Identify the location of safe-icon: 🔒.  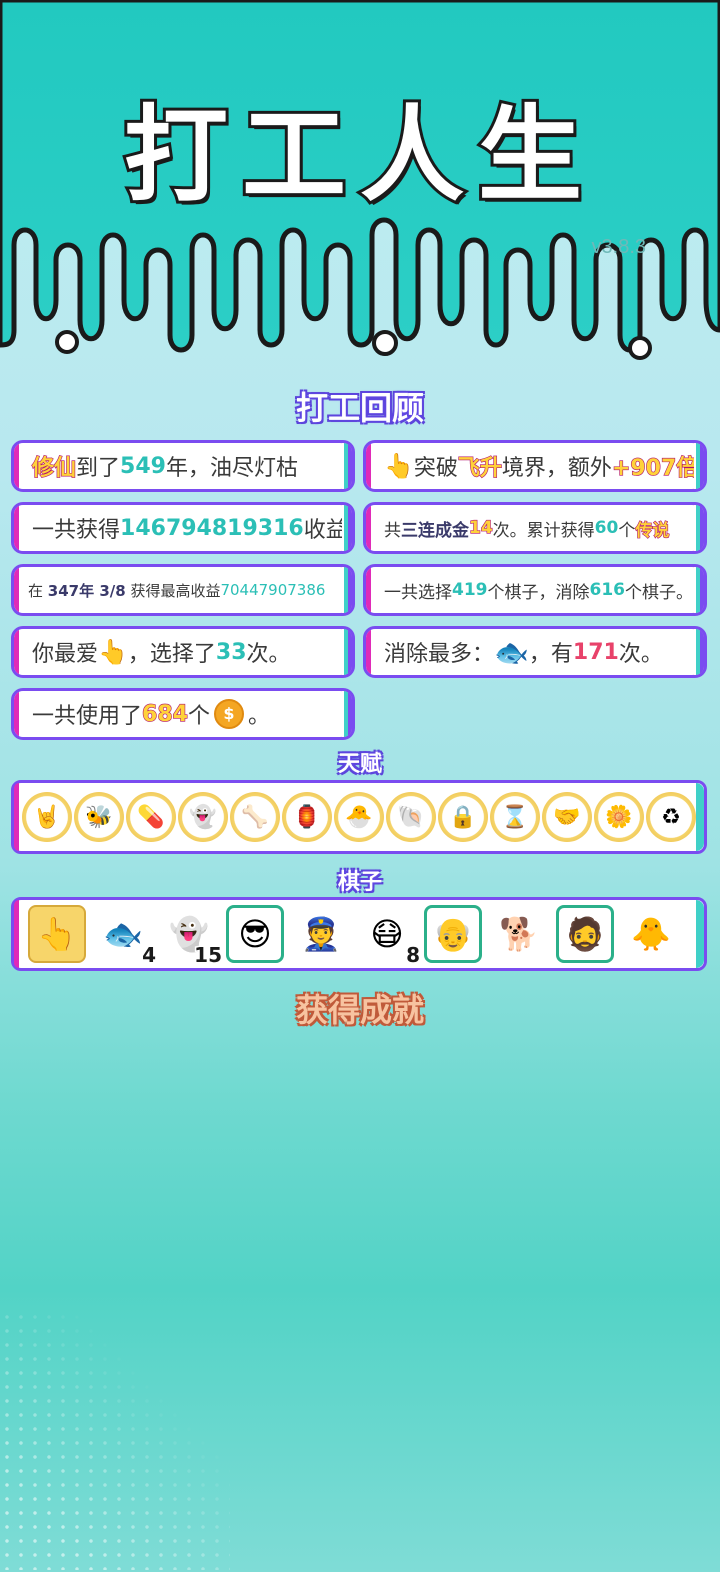
(463, 817).